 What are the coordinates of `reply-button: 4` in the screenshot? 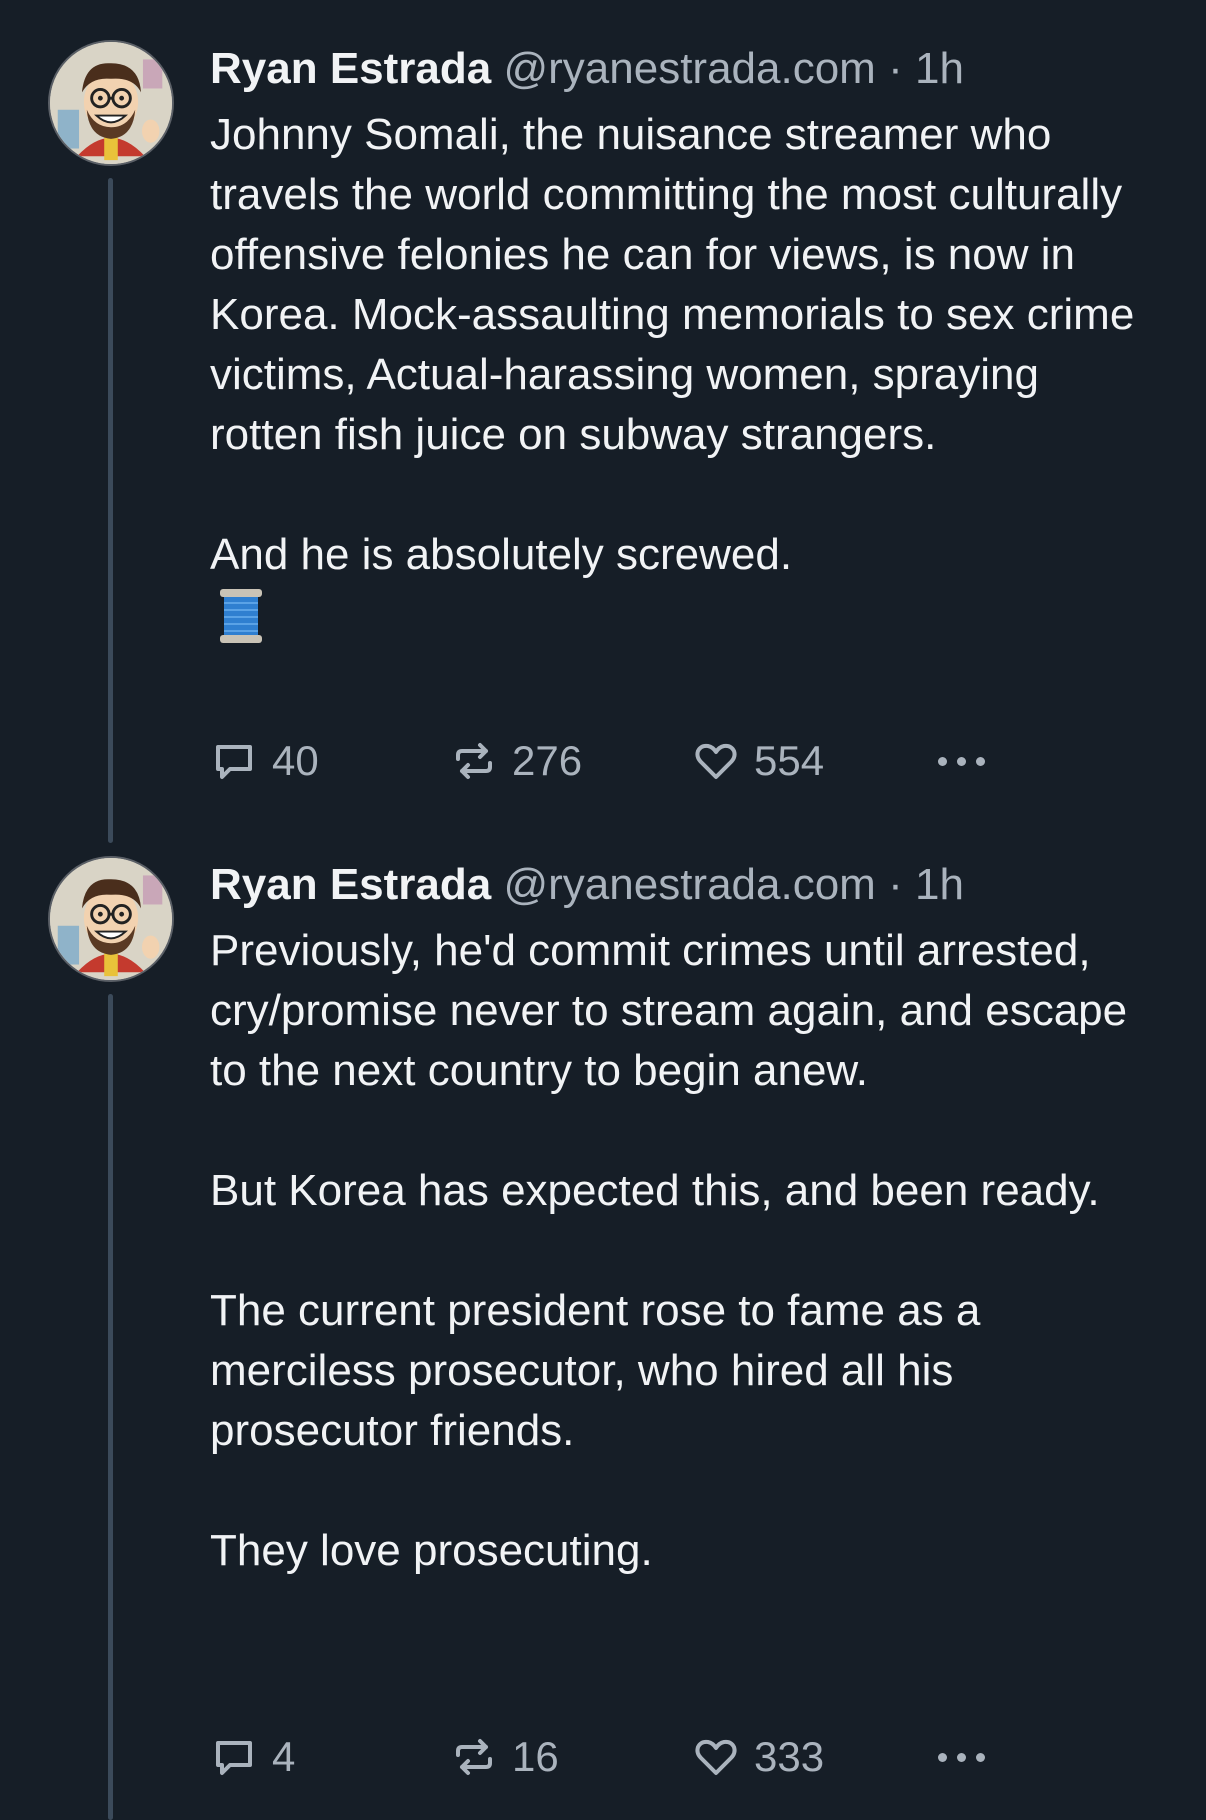 It's located at (252, 1757).